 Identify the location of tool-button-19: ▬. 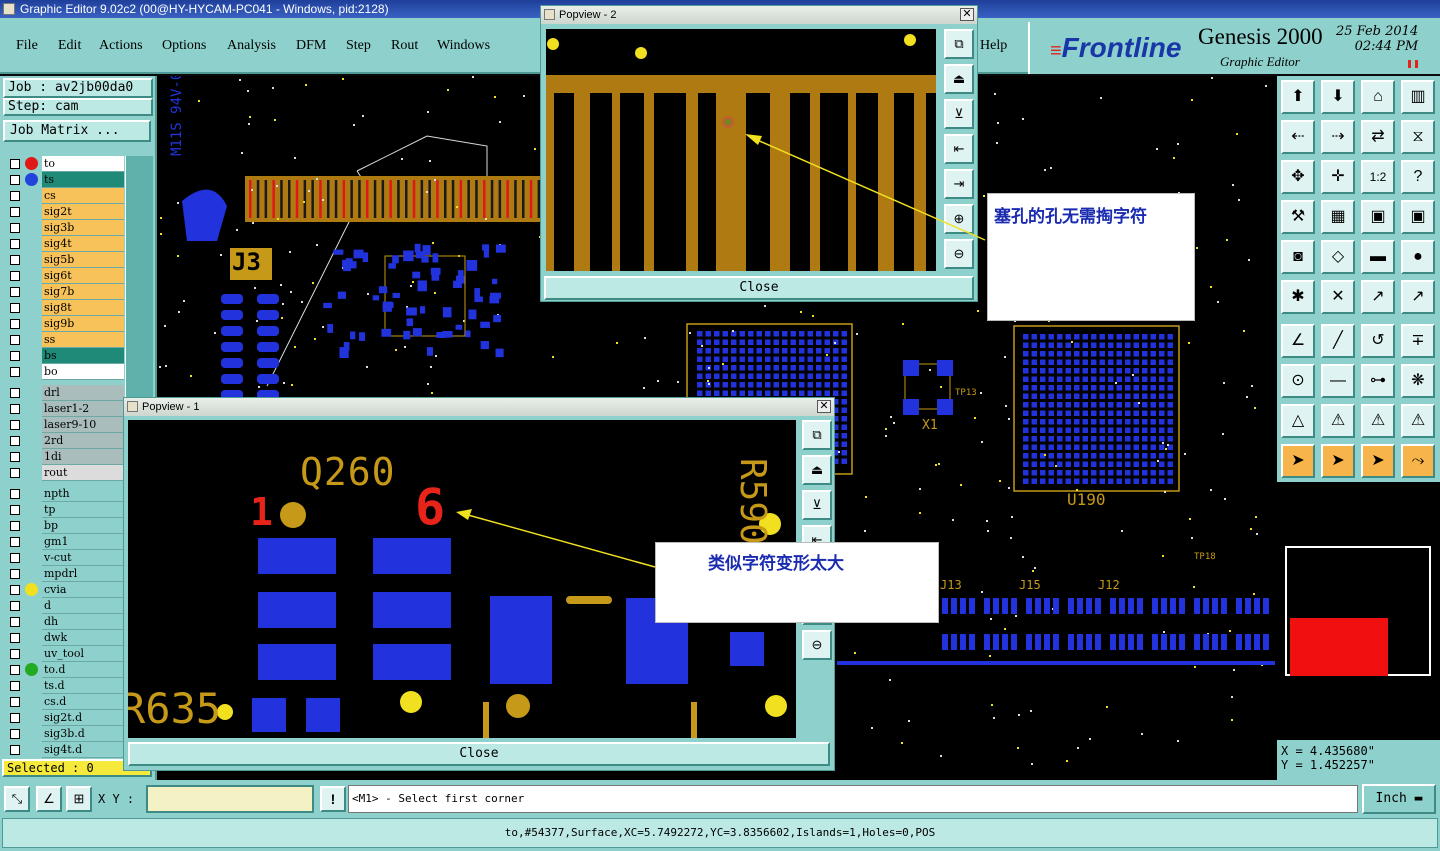
(1378, 257).